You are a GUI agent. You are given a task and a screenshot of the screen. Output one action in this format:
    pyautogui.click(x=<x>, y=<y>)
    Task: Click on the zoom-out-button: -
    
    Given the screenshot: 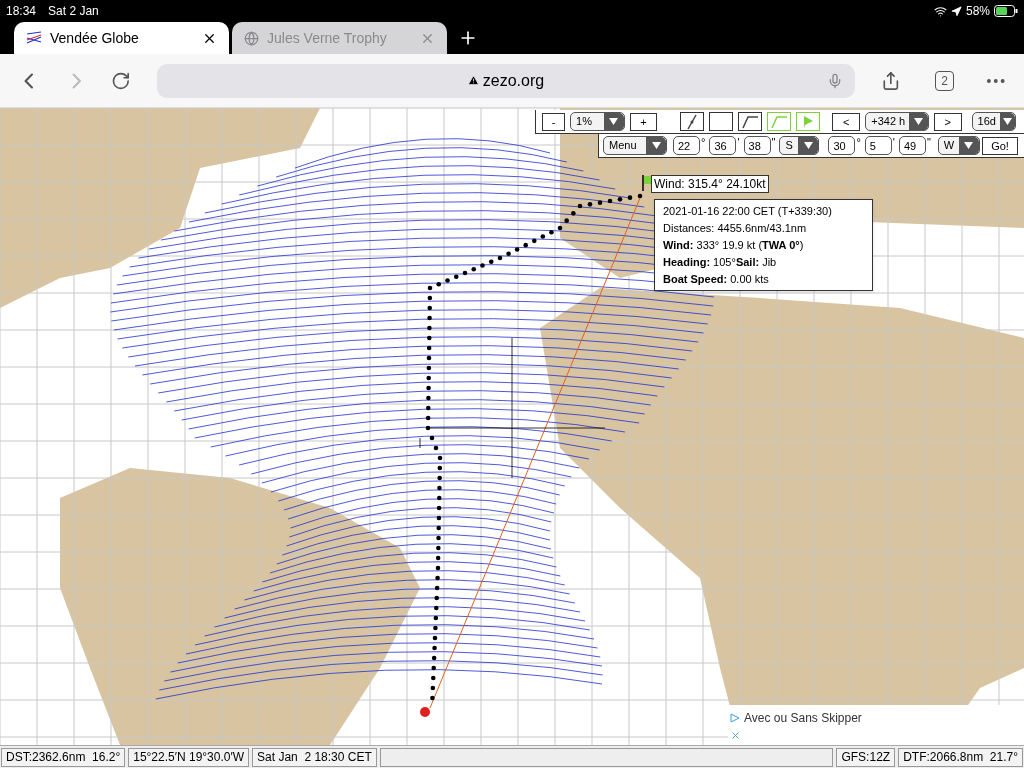 What is the action you would take?
    pyautogui.click(x=554, y=121)
    